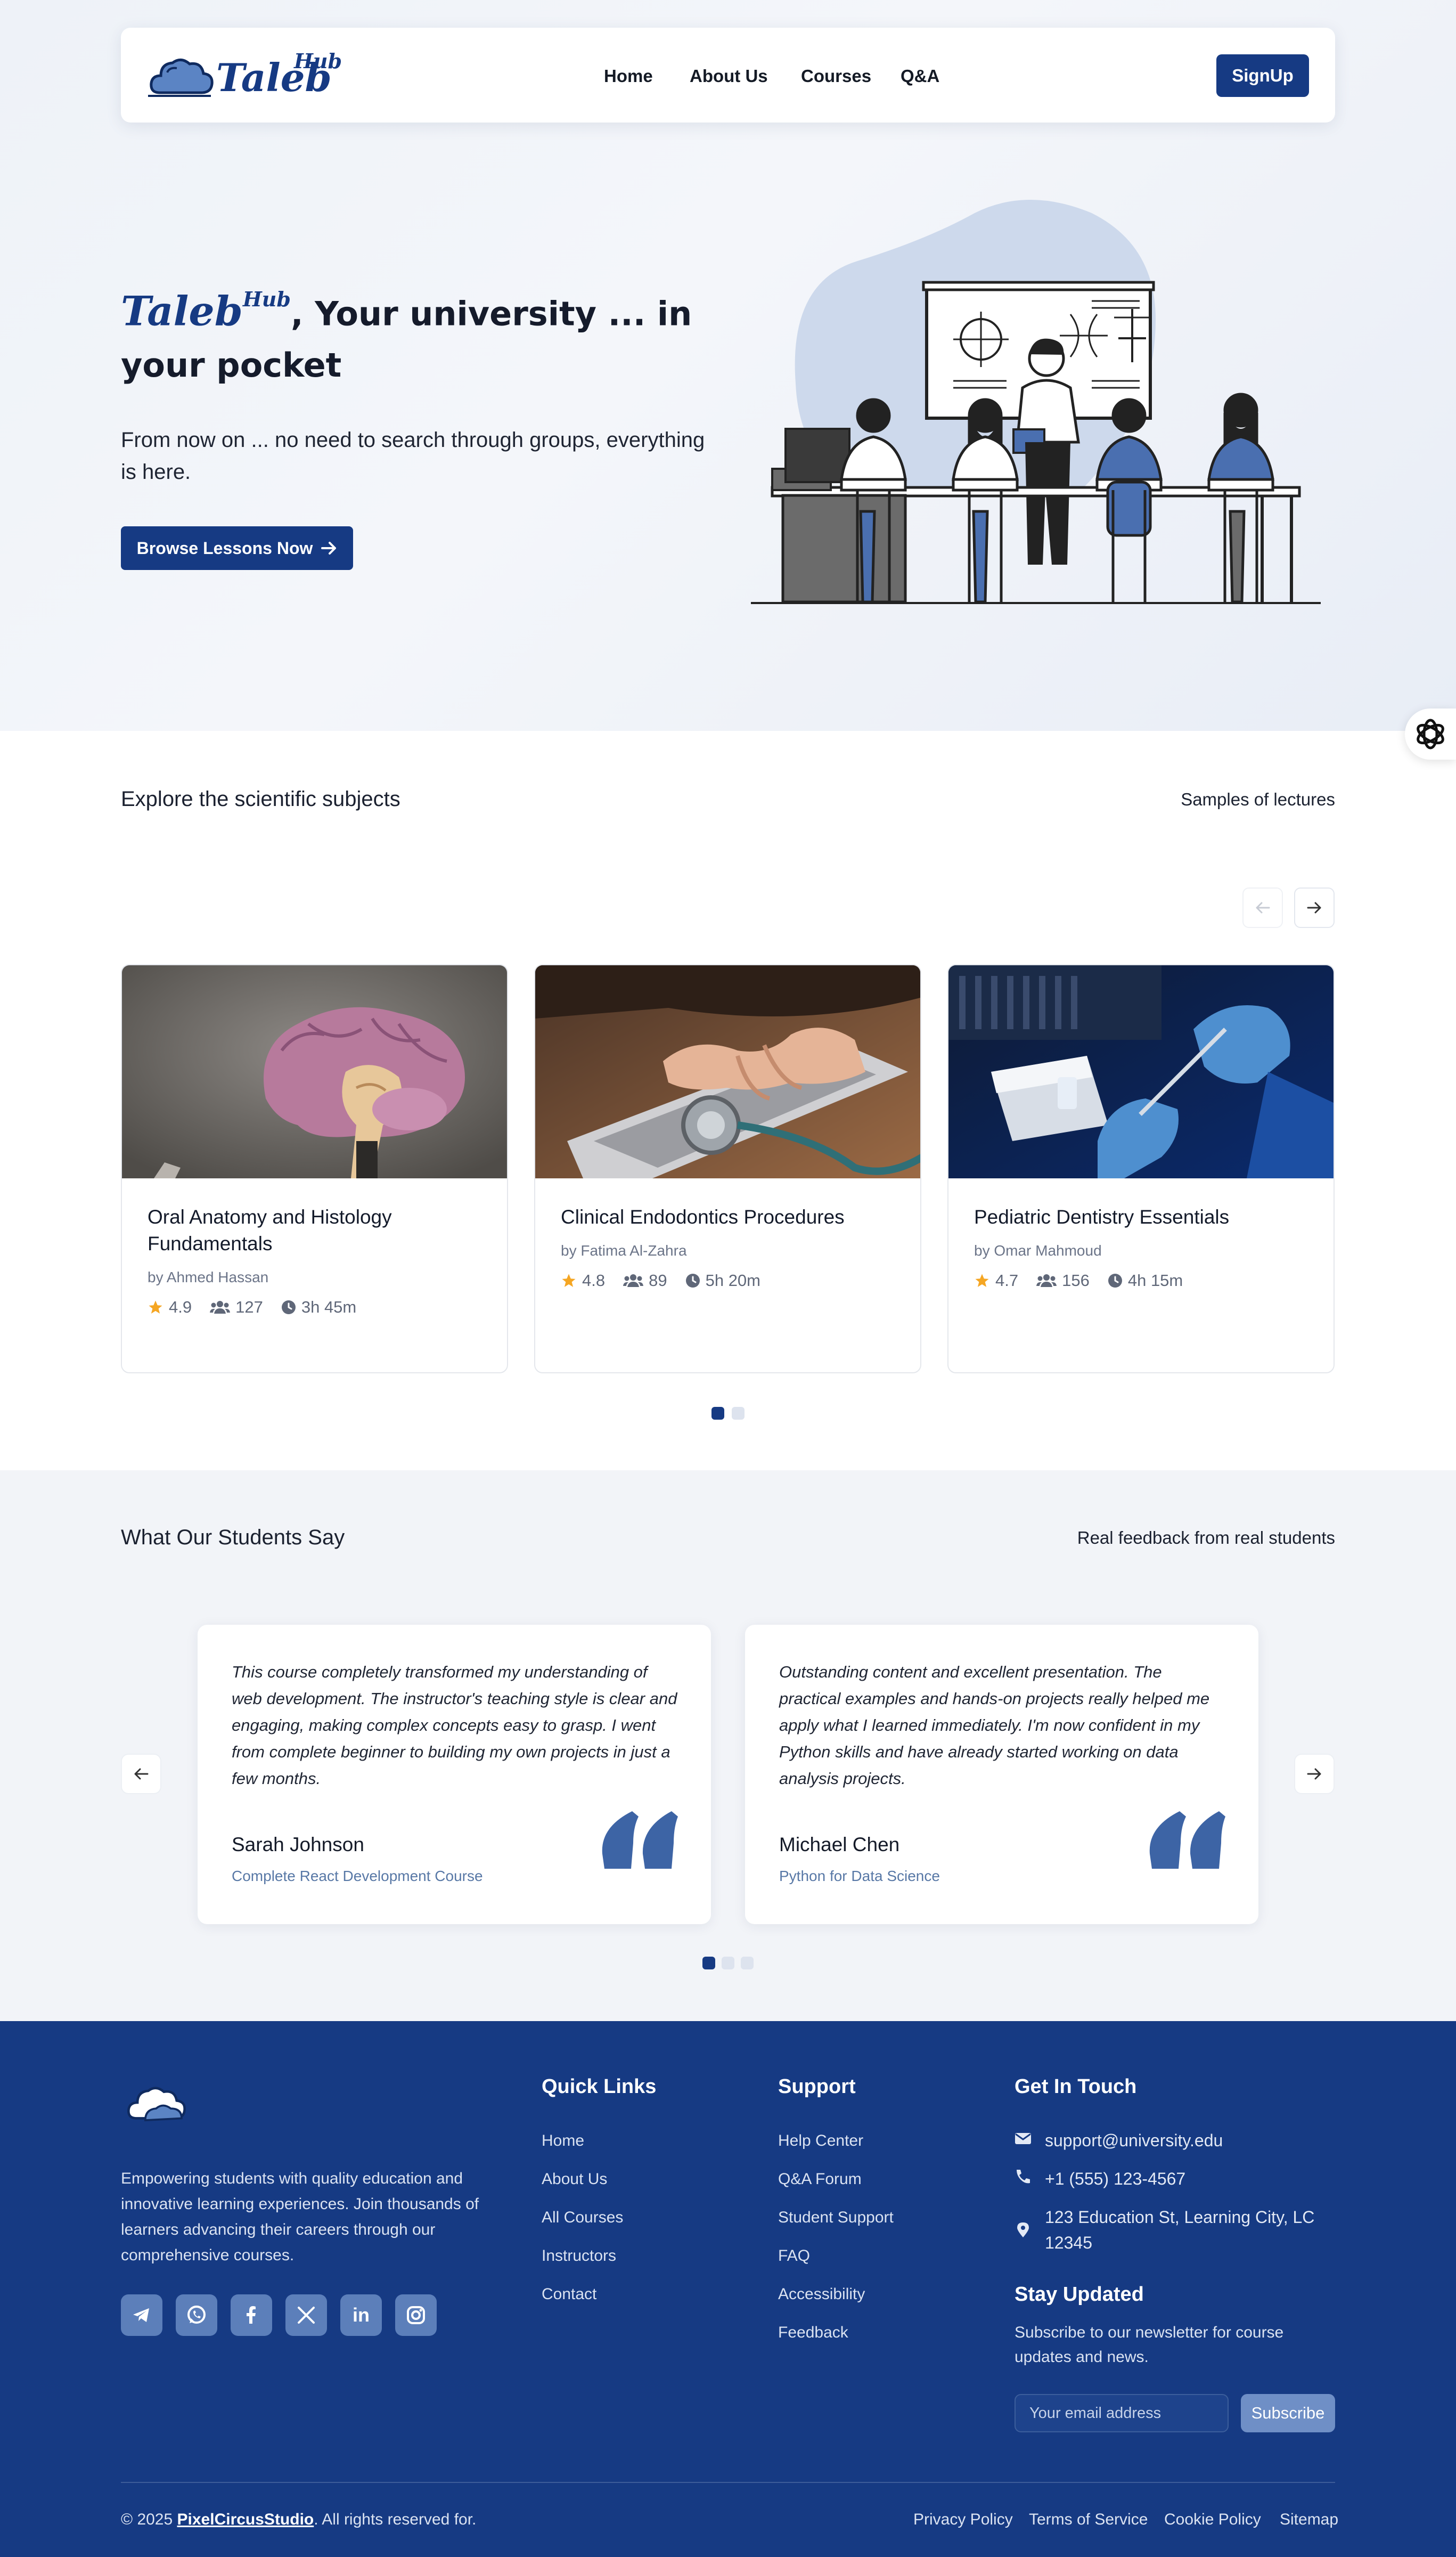  I want to click on nav-about-us: About Us, so click(729, 76).